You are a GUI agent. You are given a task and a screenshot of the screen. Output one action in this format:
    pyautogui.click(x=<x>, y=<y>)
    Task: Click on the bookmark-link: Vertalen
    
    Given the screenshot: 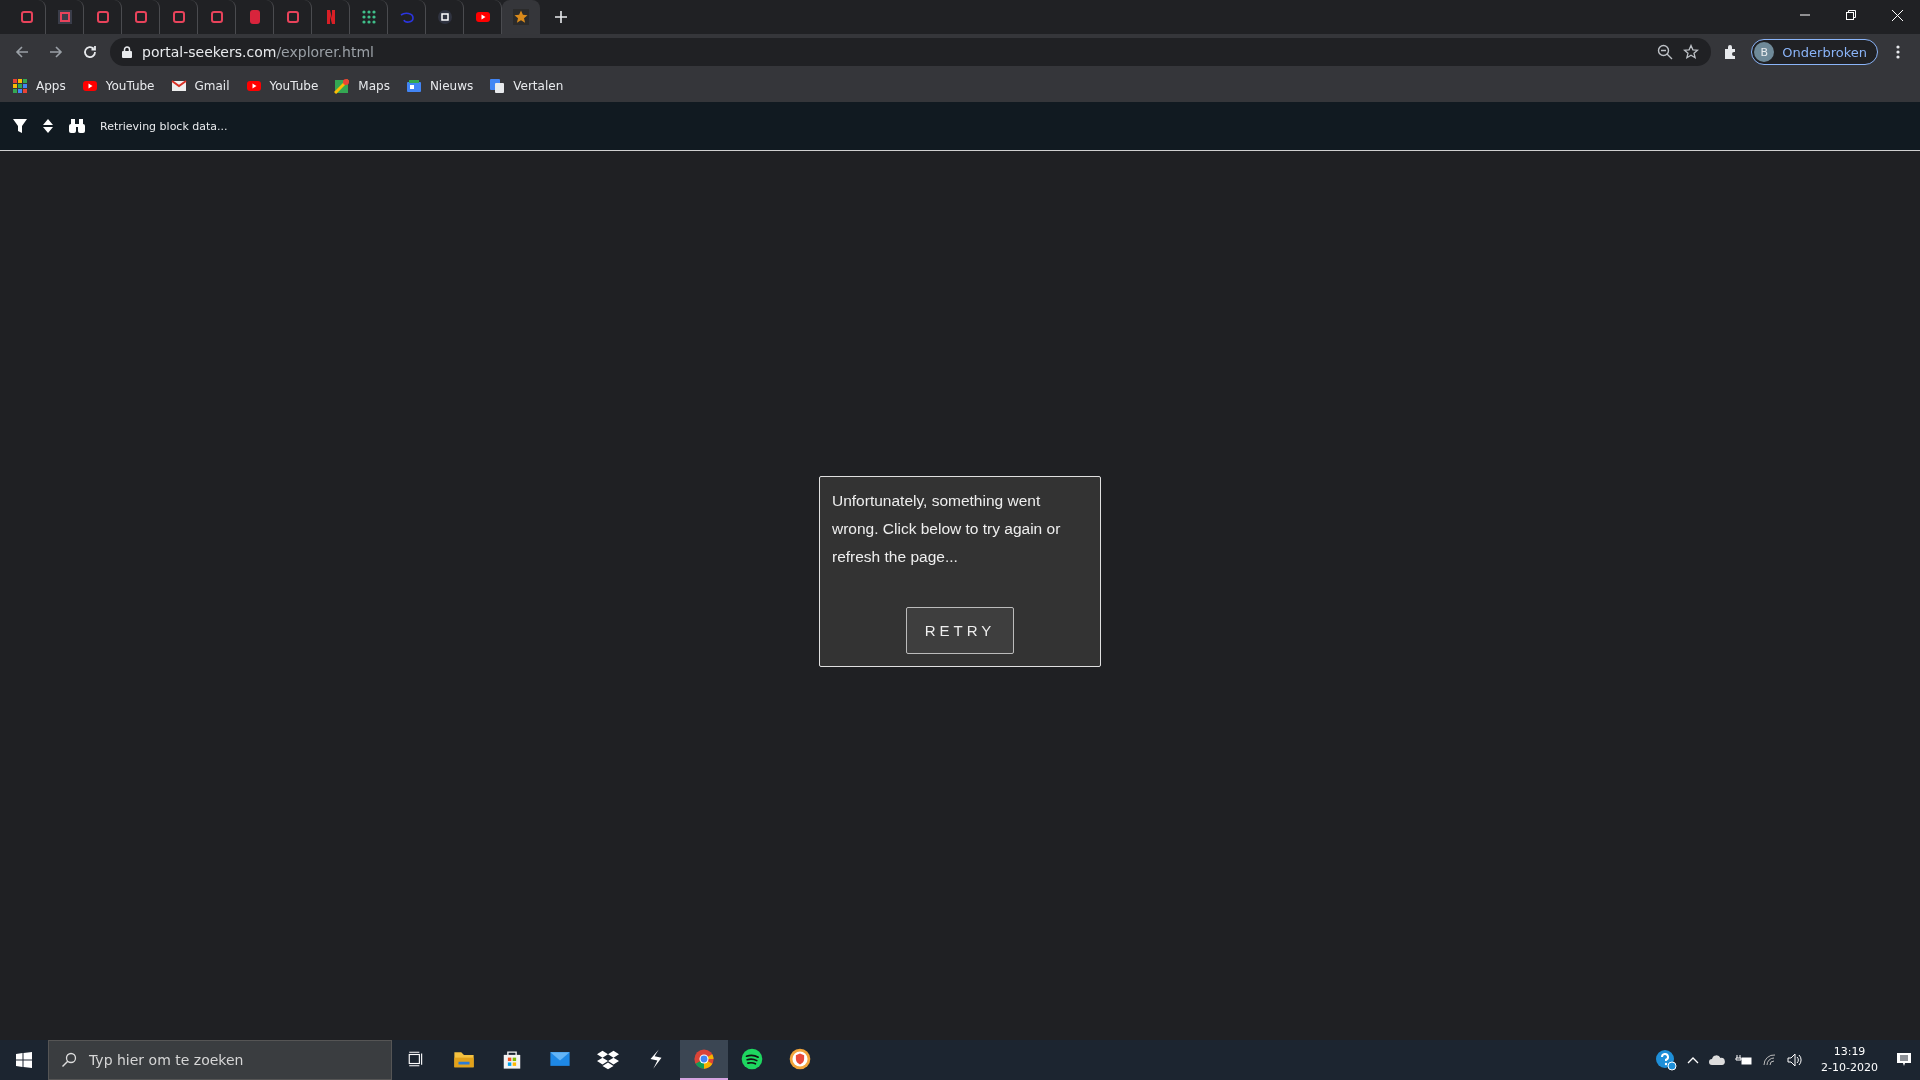 What is the action you would take?
    pyautogui.click(x=526, y=86)
    